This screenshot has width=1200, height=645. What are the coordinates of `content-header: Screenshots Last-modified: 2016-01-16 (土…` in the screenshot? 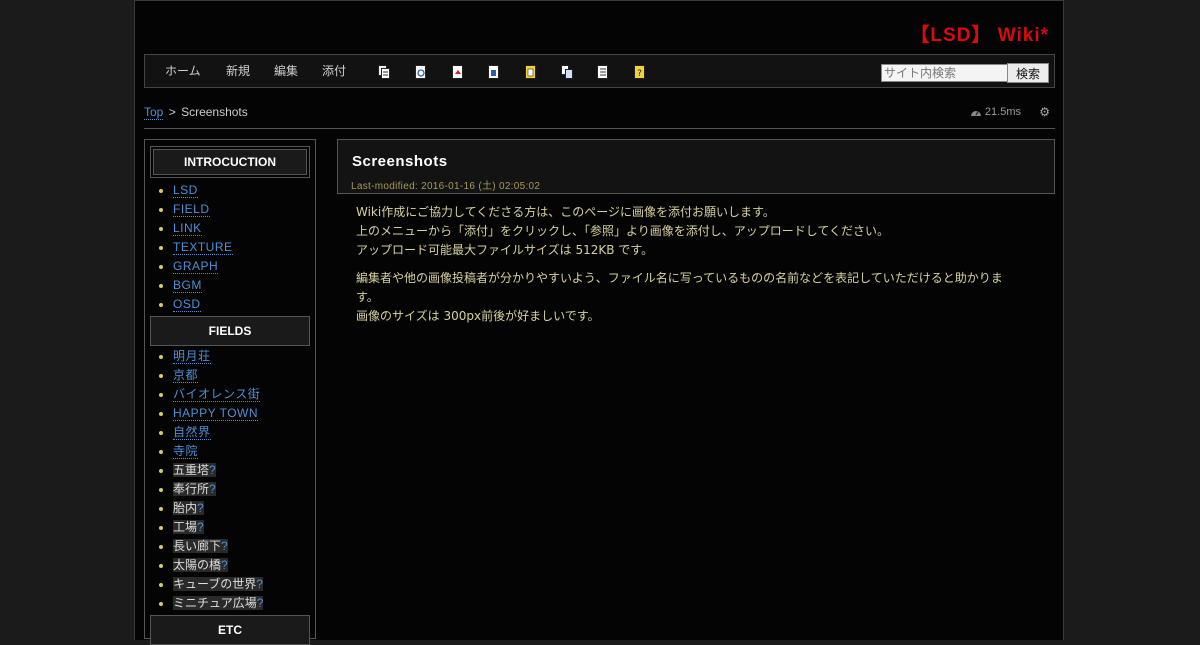 It's located at (696, 166).